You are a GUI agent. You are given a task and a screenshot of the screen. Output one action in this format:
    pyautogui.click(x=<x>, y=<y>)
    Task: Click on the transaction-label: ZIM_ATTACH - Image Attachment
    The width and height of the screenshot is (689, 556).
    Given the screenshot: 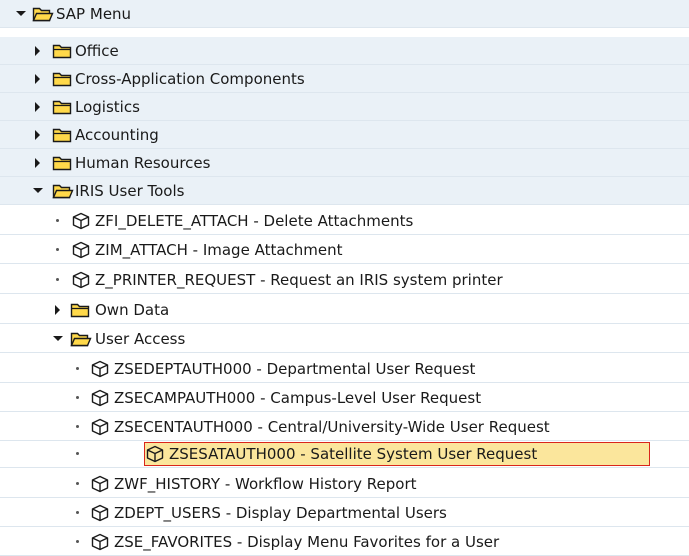 What is the action you would take?
    pyautogui.click(x=219, y=250)
    